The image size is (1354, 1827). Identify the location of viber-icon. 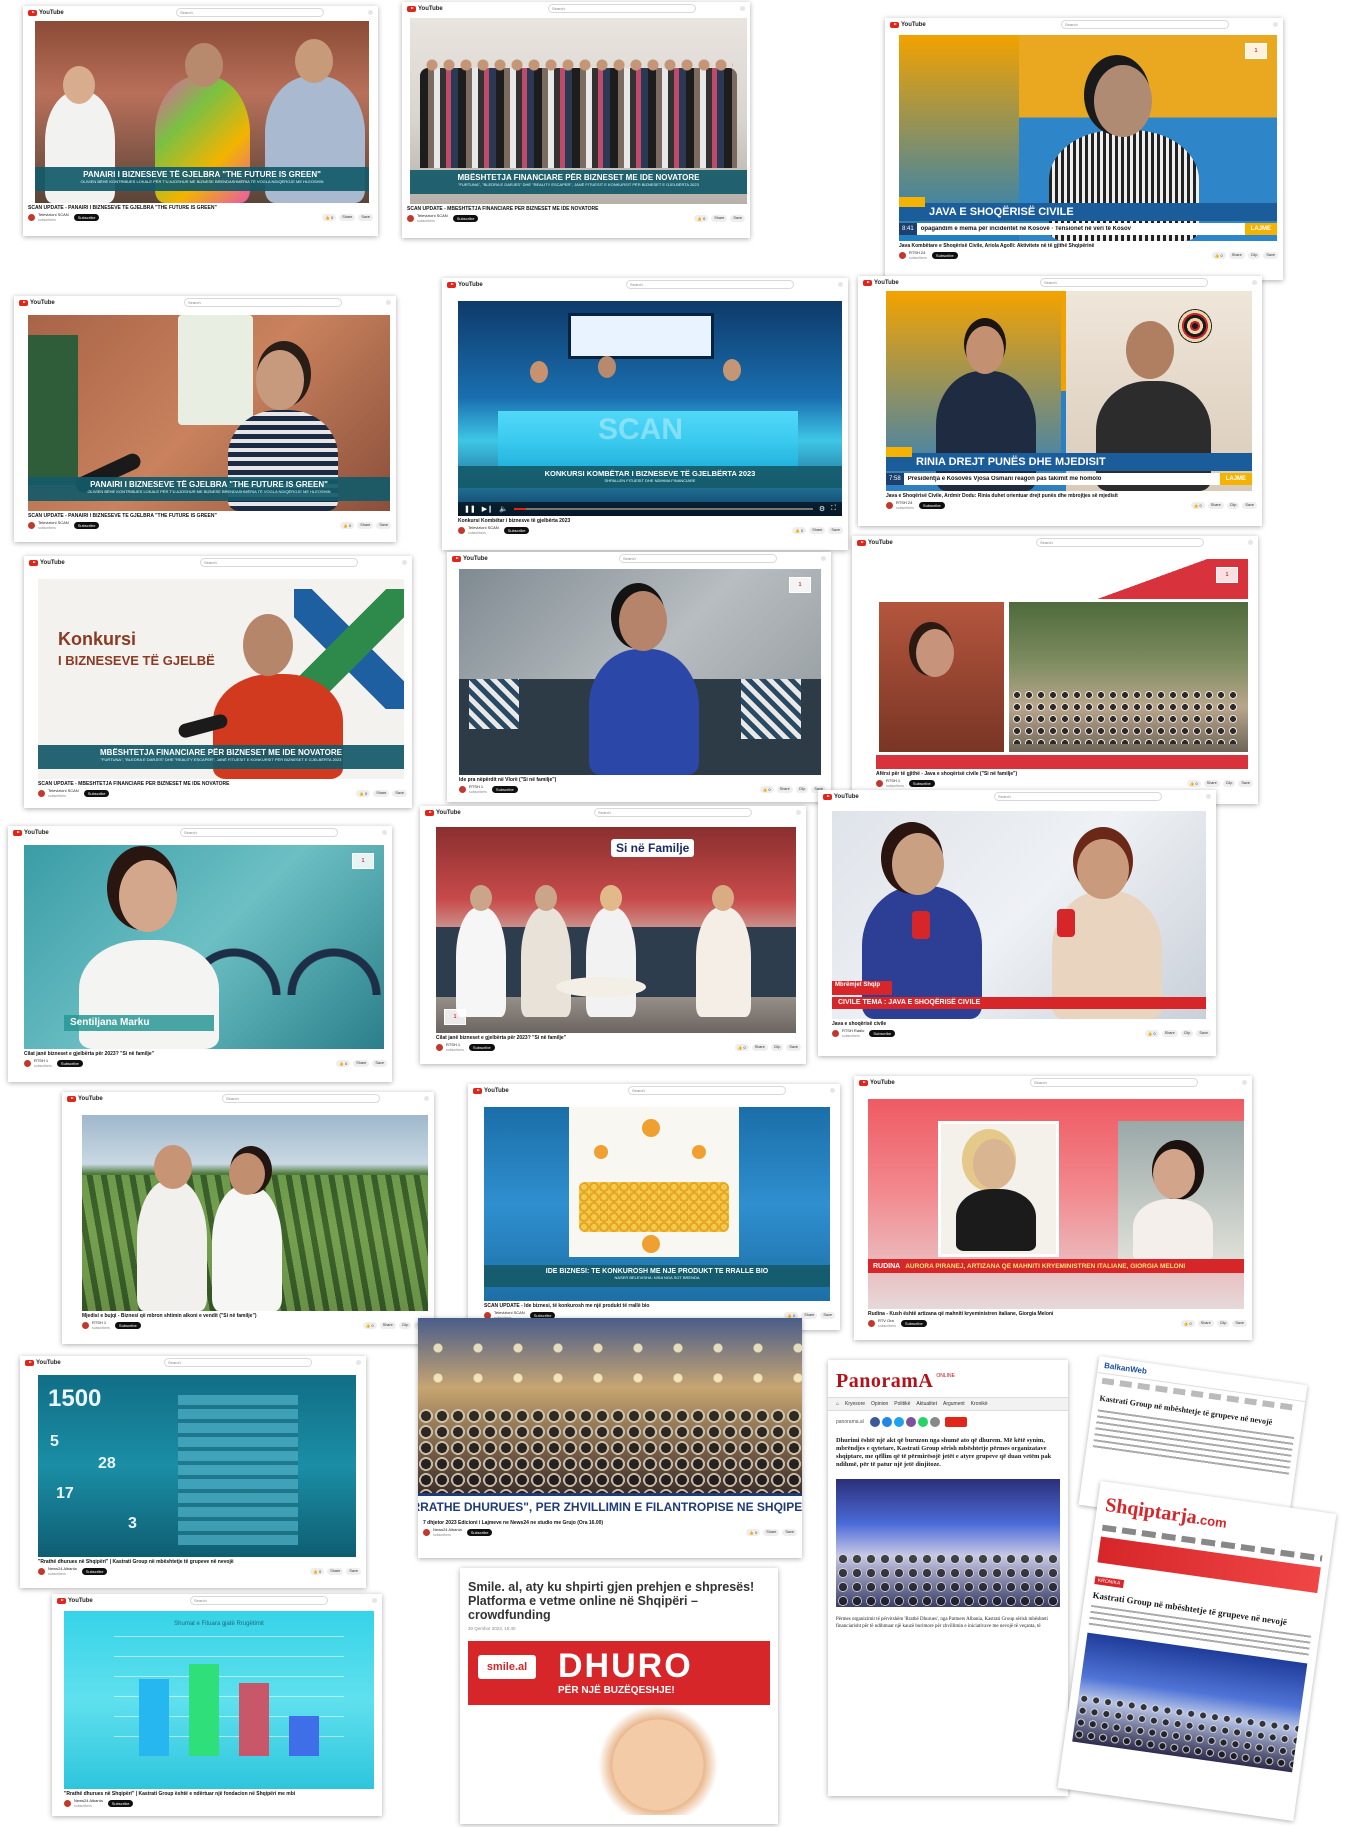
(910, 1422).